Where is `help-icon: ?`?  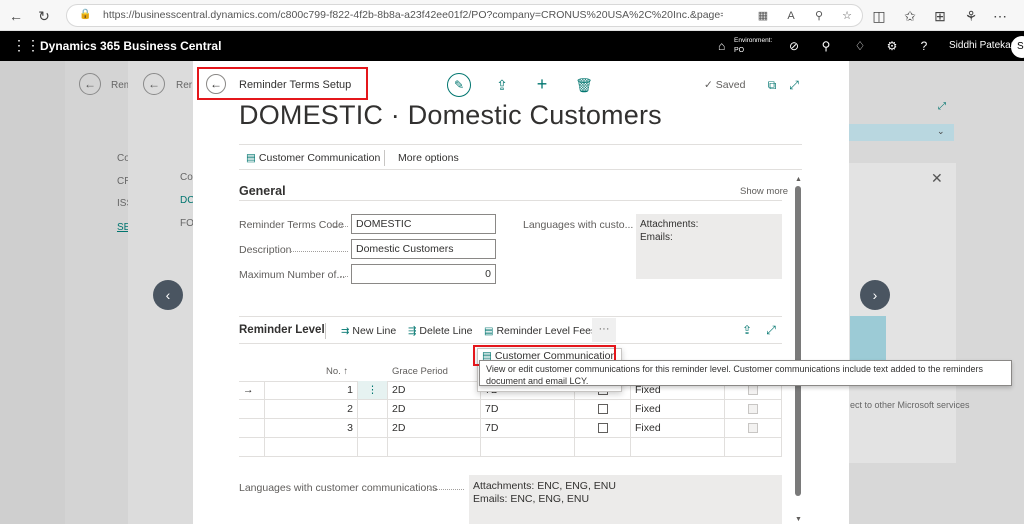 help-icon: ? is located at coordinates (924, 46).